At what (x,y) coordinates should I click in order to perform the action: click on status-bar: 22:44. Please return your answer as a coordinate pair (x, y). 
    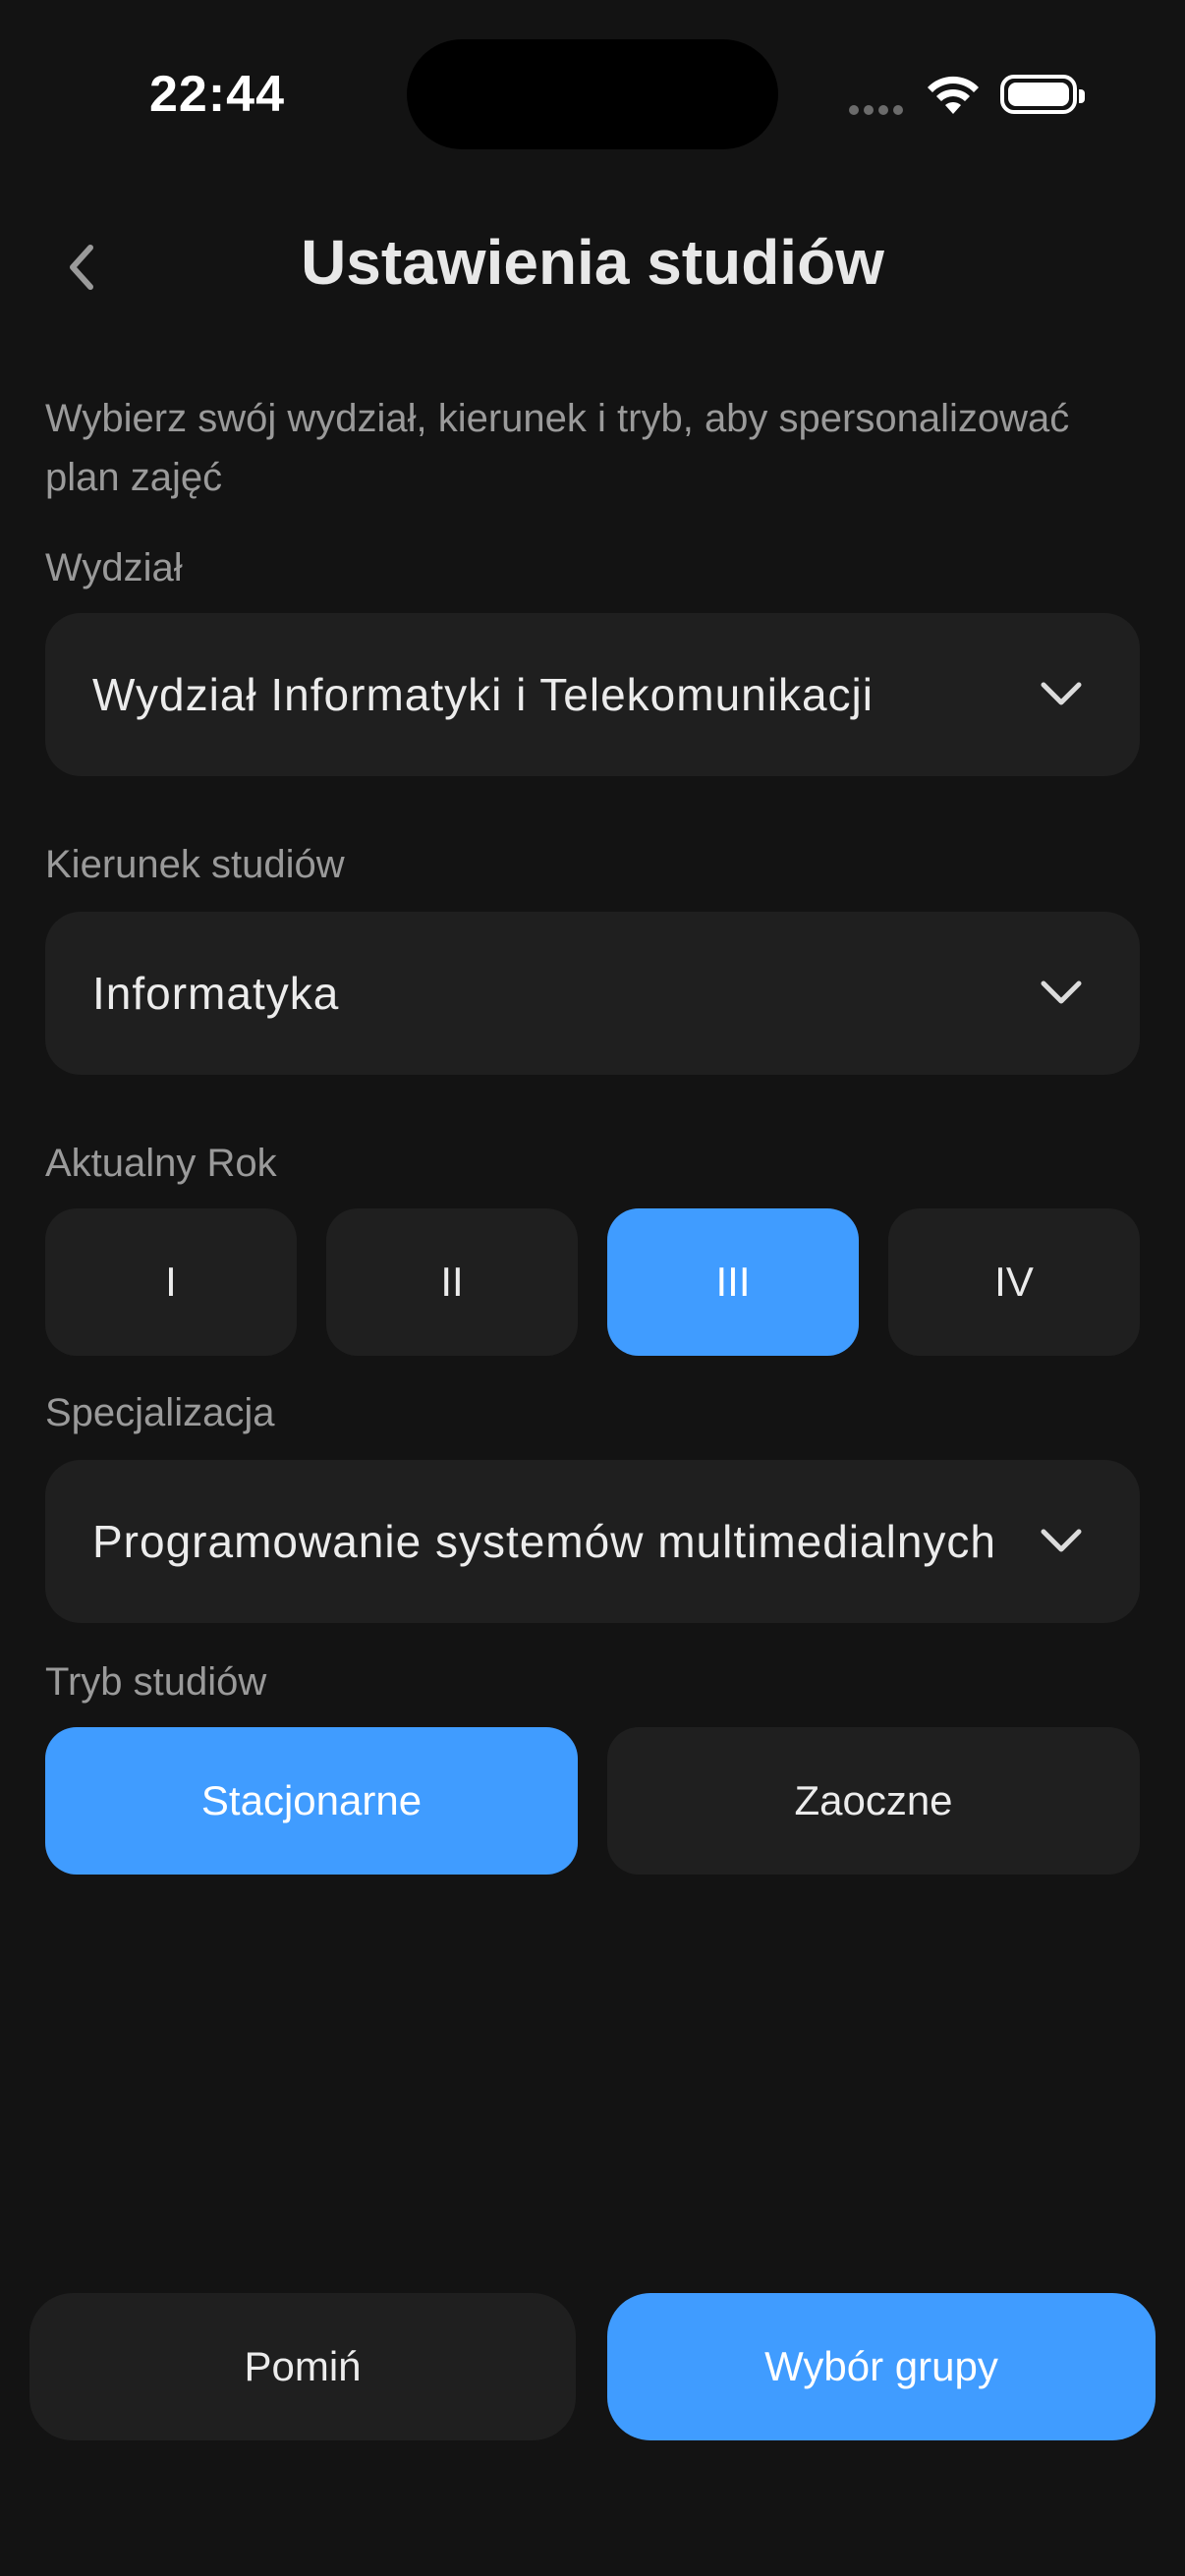
    Looking at the image, I should click on (592, 88).